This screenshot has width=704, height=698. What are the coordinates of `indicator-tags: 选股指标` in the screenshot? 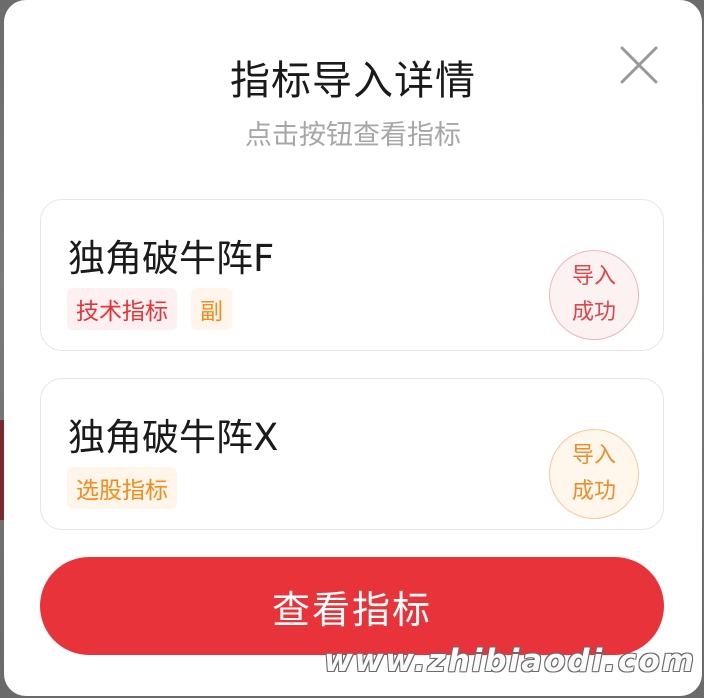 It's located at (122, 488).